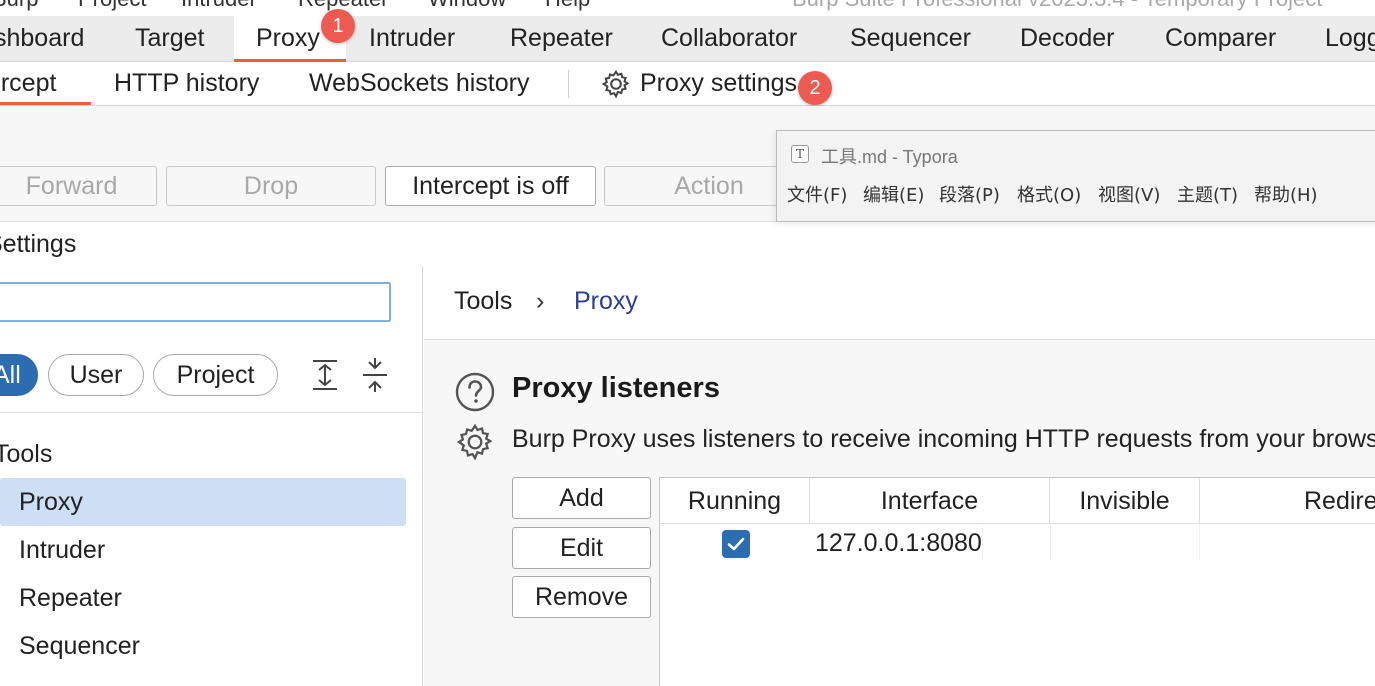  What do you see at coordinates (889, 157) in the screenshot?
I see `typora-title: 工具.md - Typora` at bounding box center [889, 157].